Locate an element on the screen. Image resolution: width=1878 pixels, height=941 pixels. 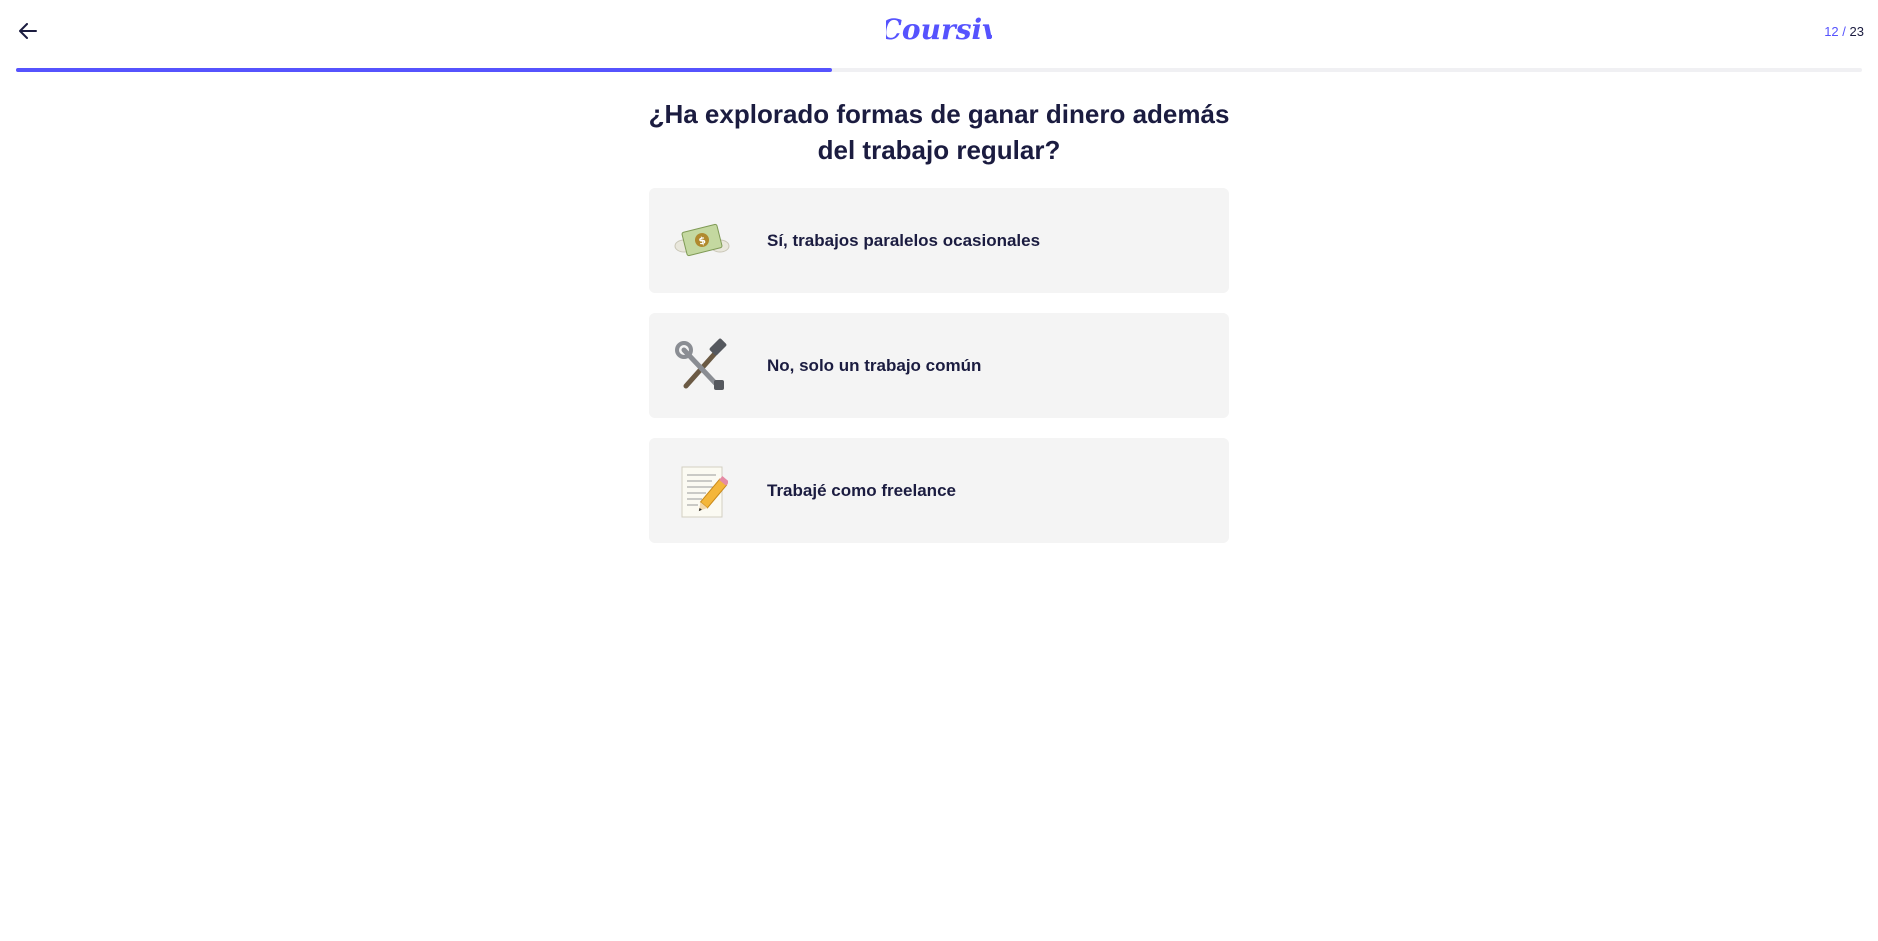
option-label: No, solo un trabajo común is located at coordinates (874, 365).